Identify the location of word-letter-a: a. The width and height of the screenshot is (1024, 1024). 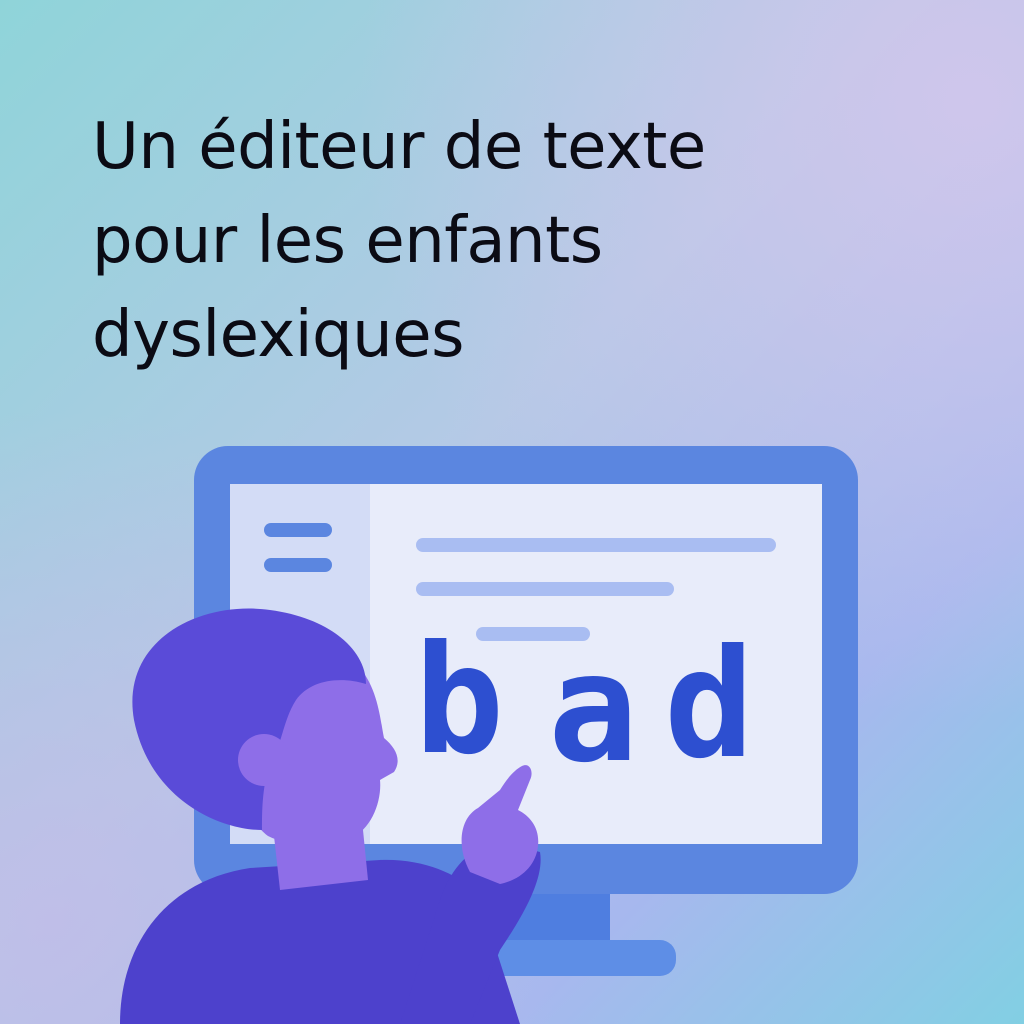
(593, 709).